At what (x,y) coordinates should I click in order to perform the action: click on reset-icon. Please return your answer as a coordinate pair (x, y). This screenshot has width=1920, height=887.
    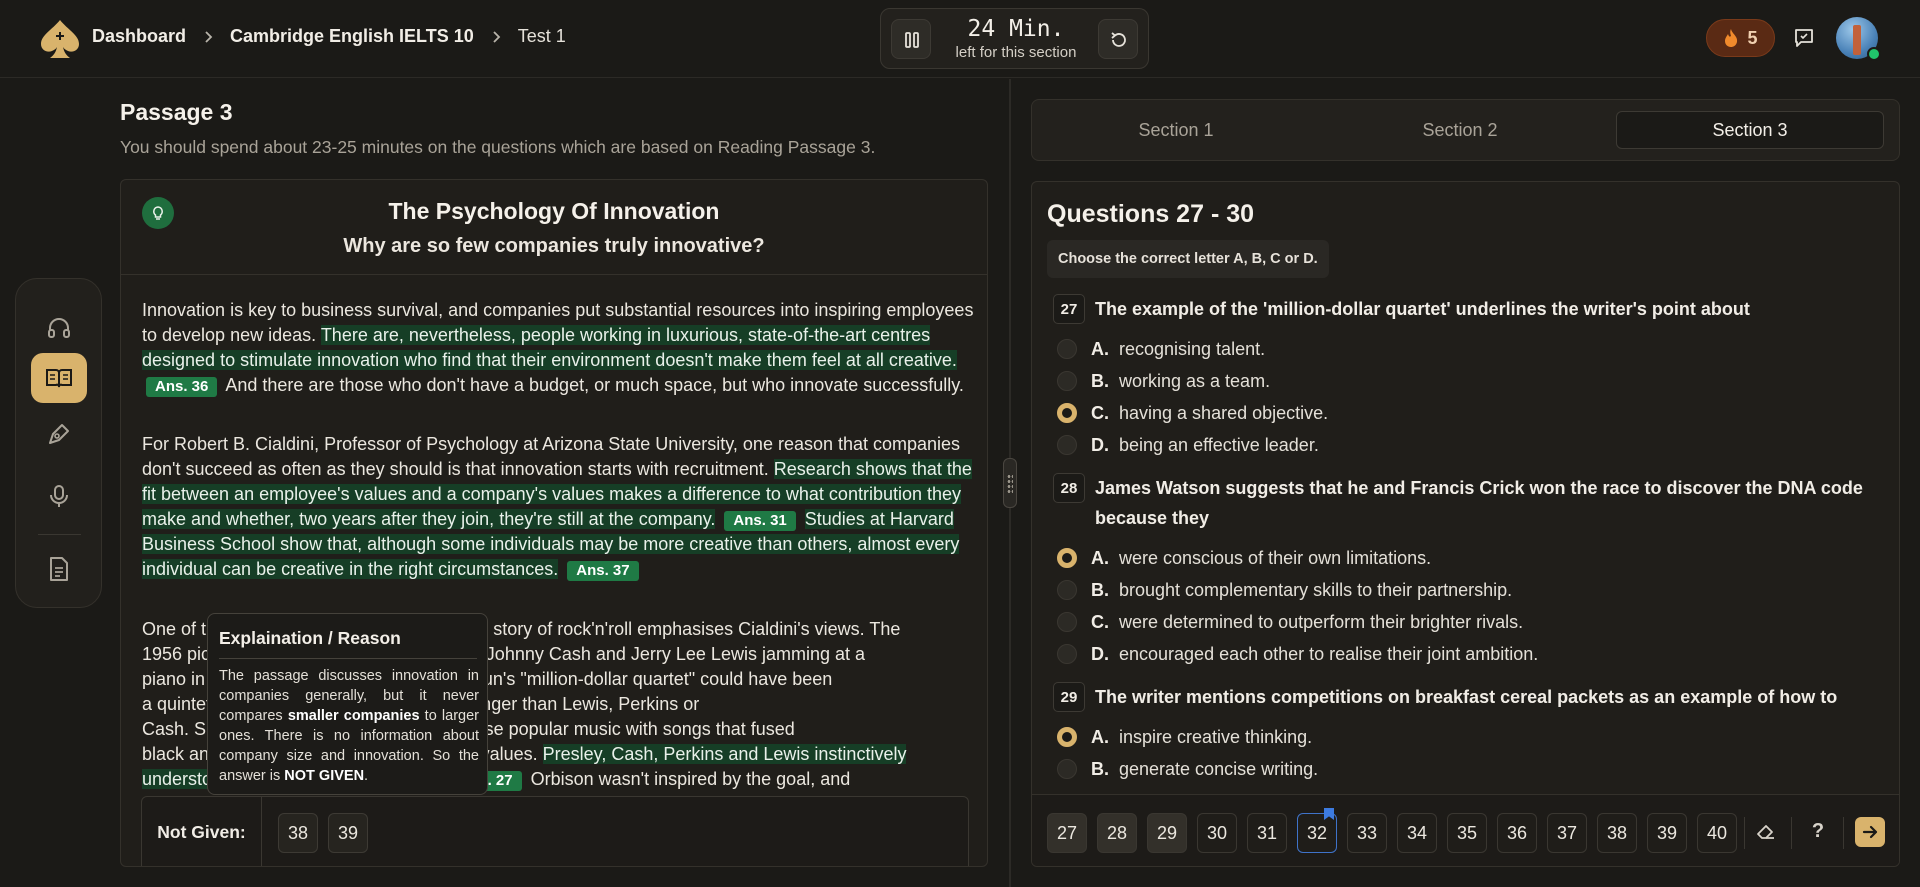
    Looking at the image, I should click on (1118, 39).